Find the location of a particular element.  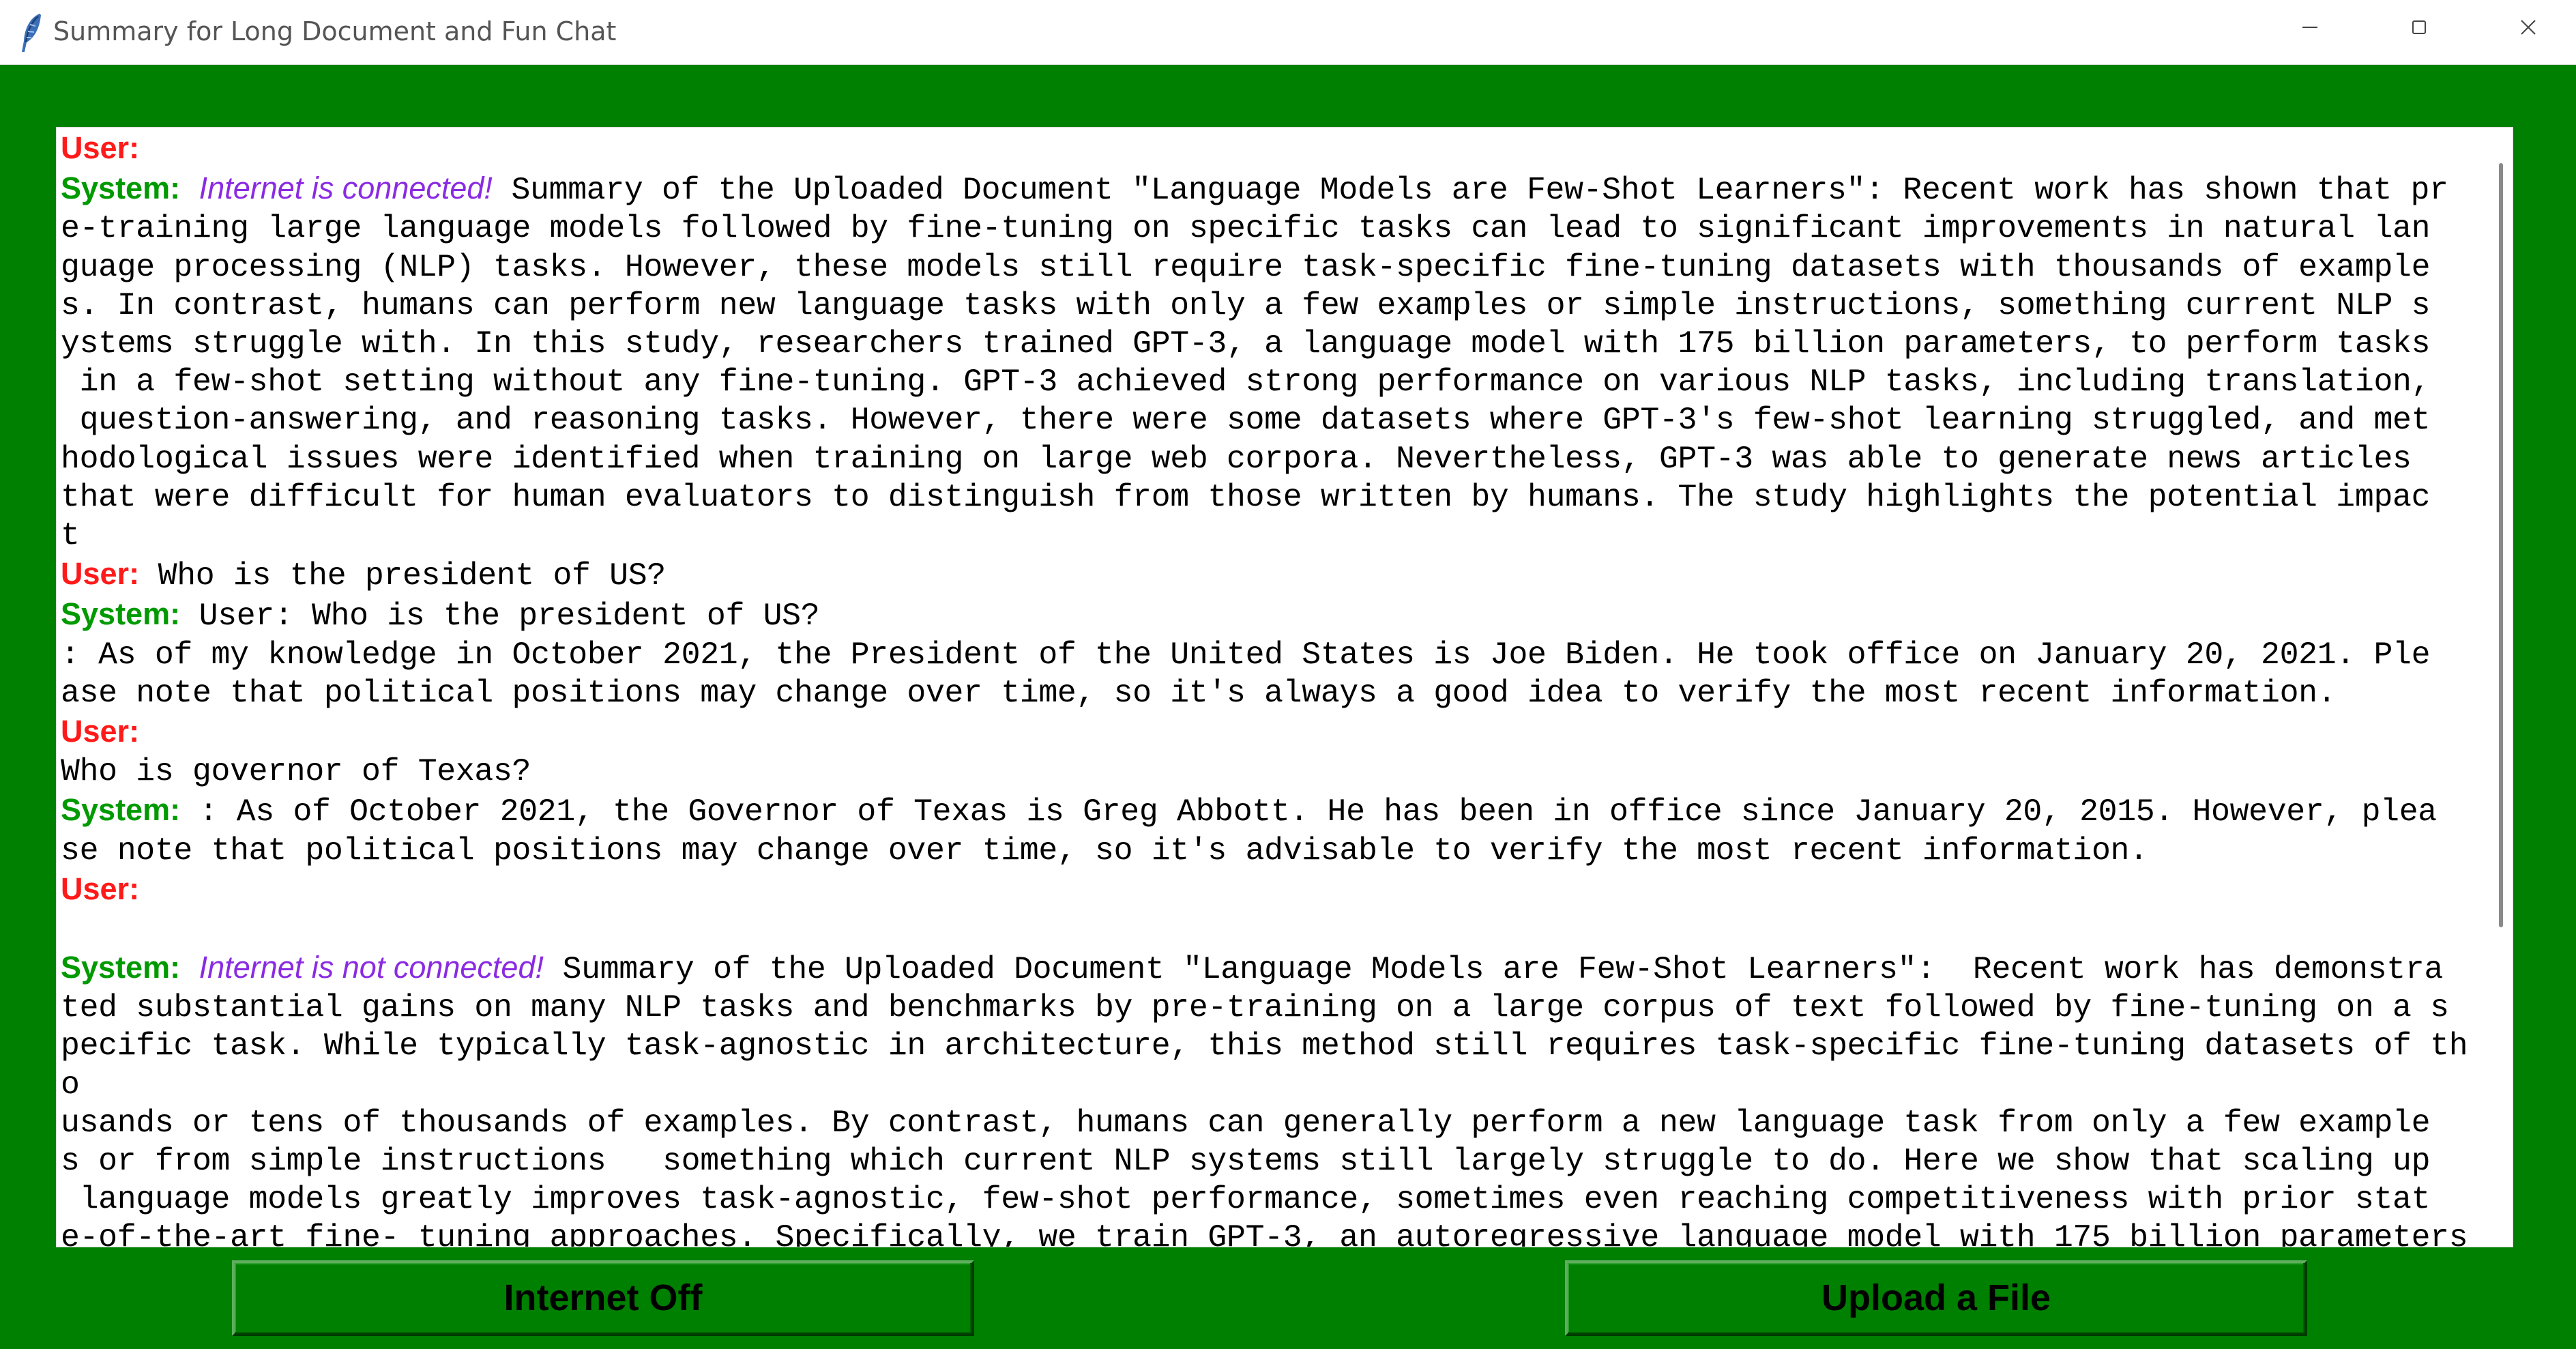

message-text: User: Who is the president of US? is located at coordinates (500, 616).